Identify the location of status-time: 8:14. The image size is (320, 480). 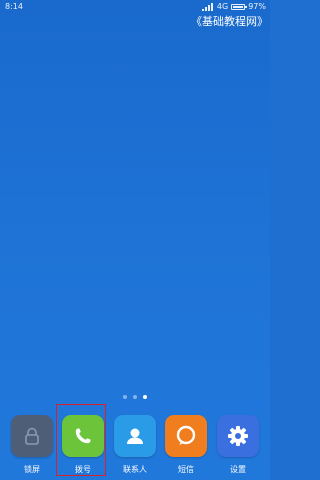
(14, 6).